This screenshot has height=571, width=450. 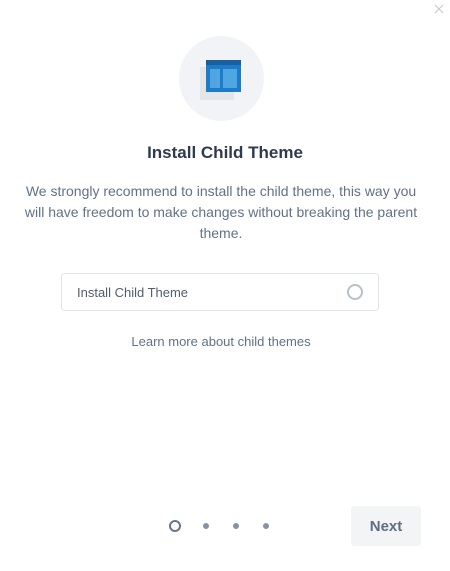 What do you see at coordinates (221, 341) in the screenshot?
I see `learn-more-link: Learn more about child themes` at bounding box center [221, 341].